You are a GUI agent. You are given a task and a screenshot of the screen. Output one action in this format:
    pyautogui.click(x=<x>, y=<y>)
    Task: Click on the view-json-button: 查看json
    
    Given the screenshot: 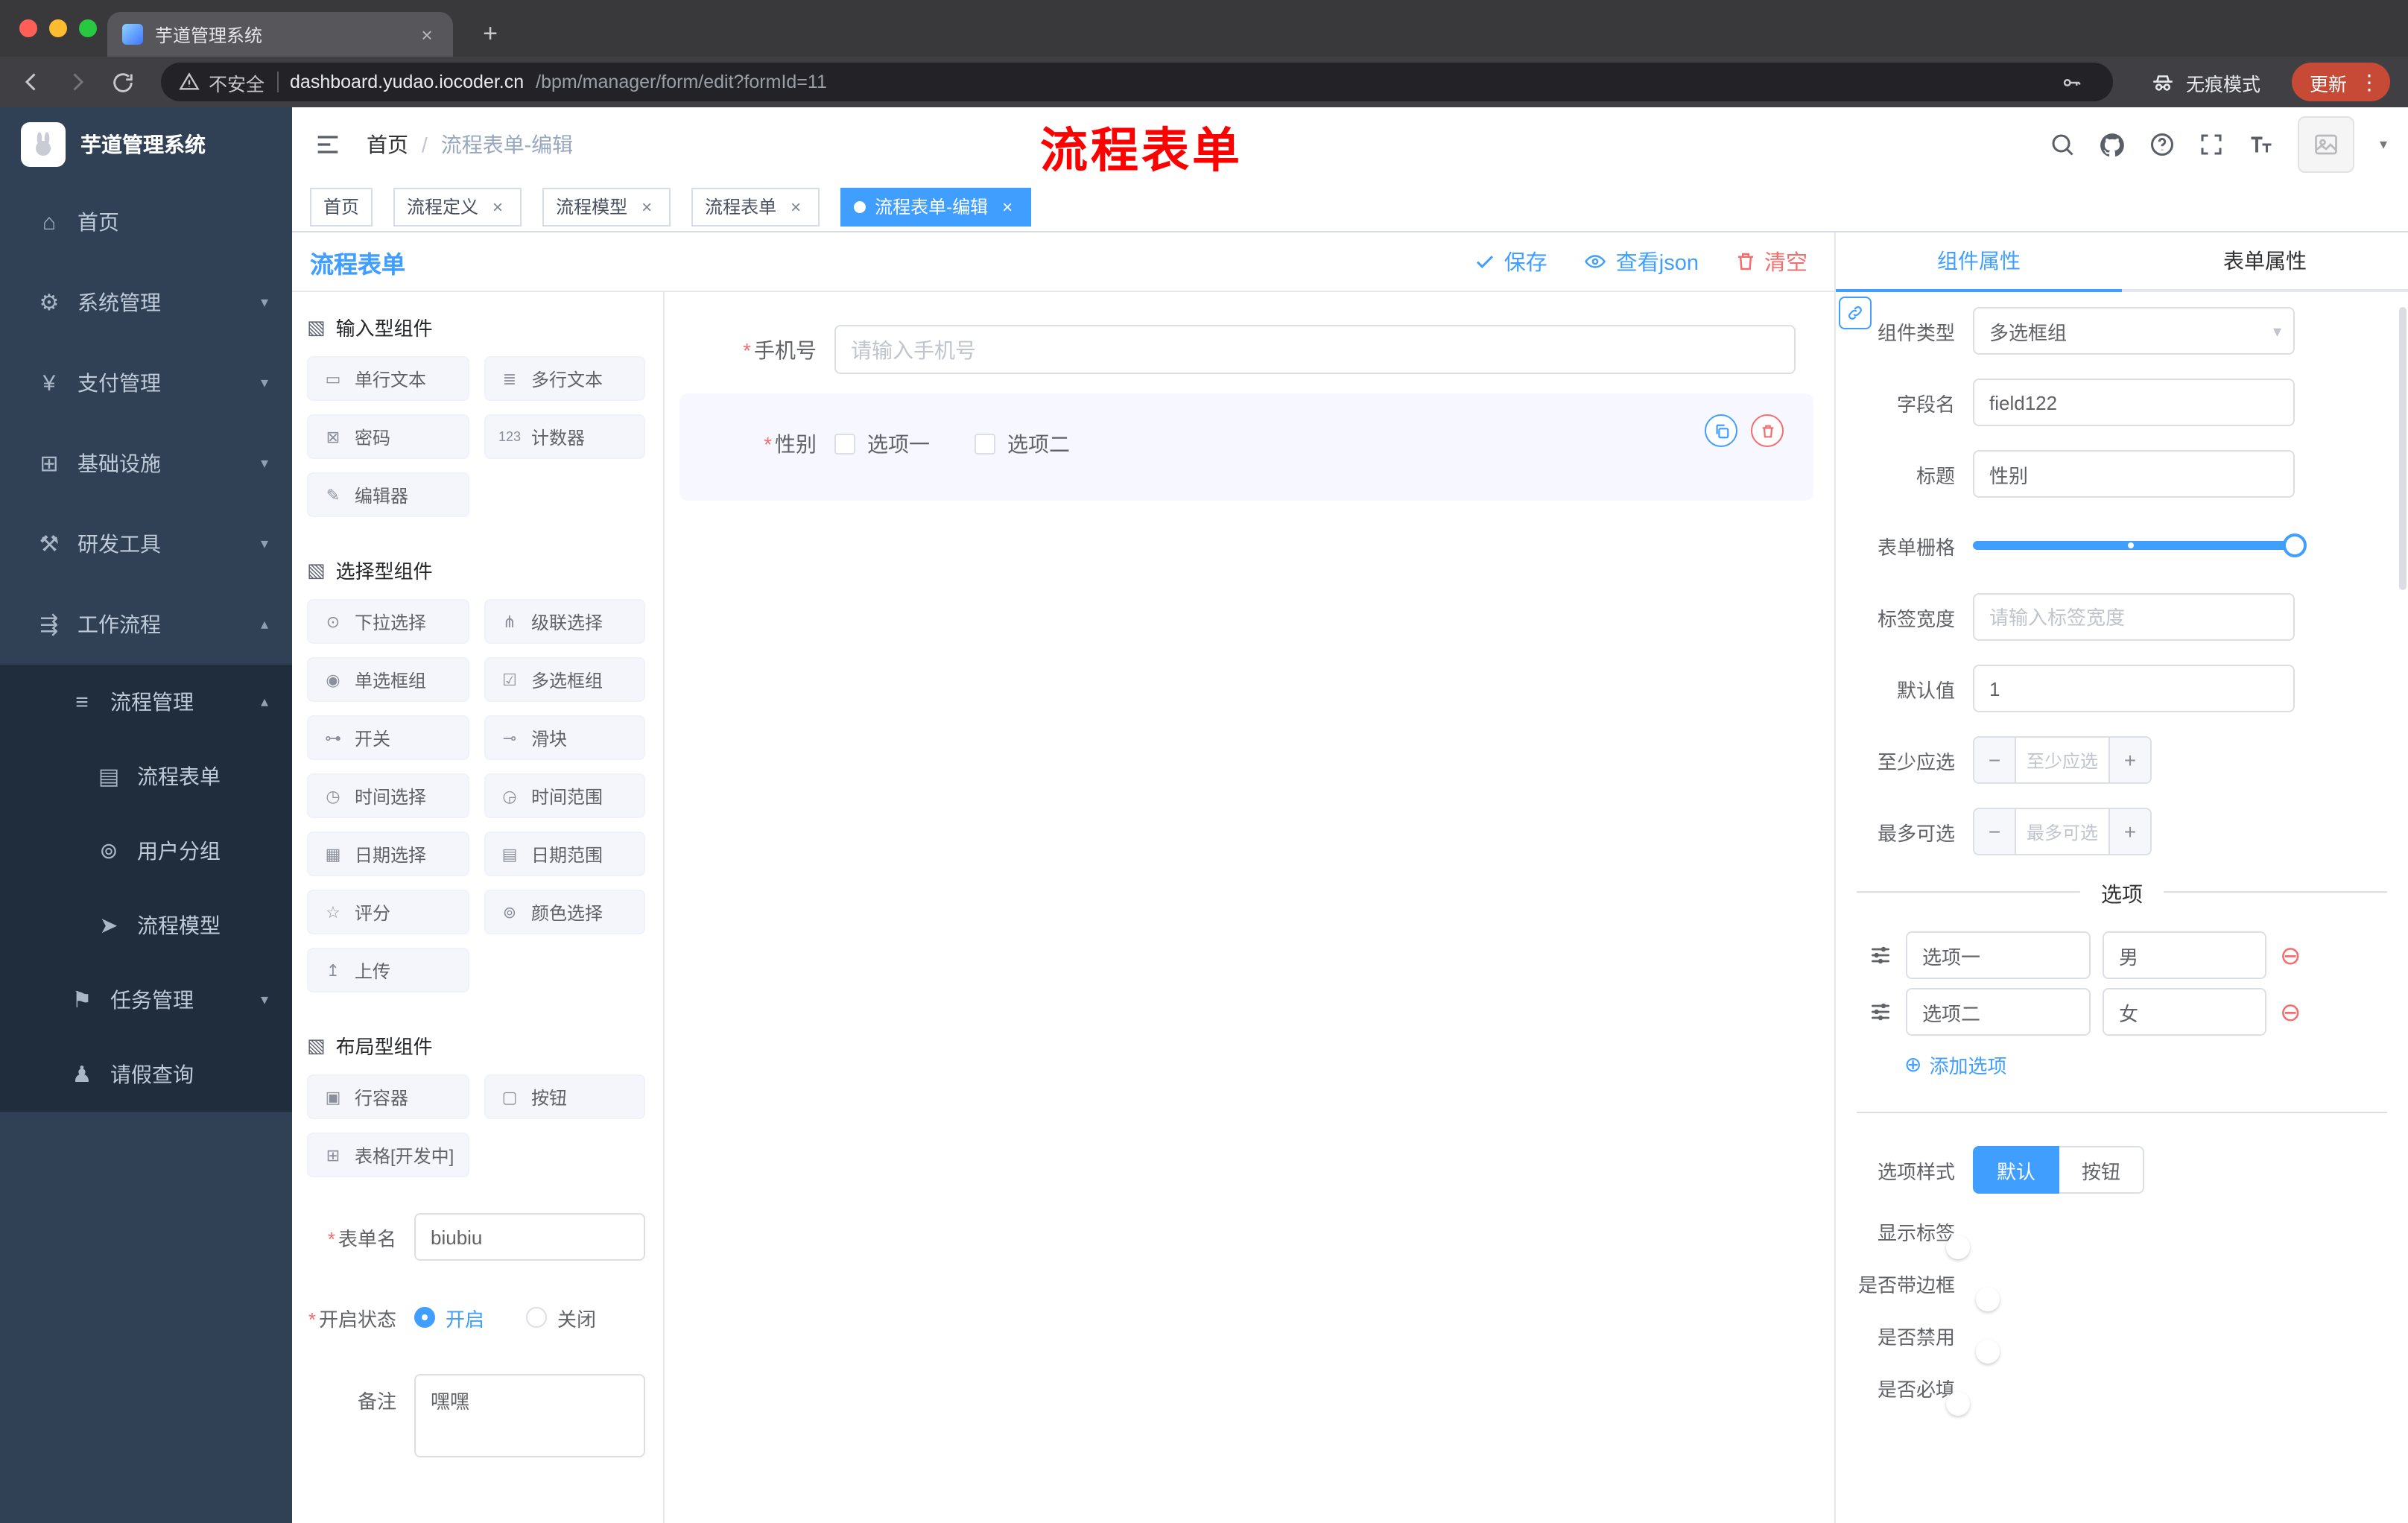 What is the action you would take?
    pyautogui.click(x=1641, y=262)
    